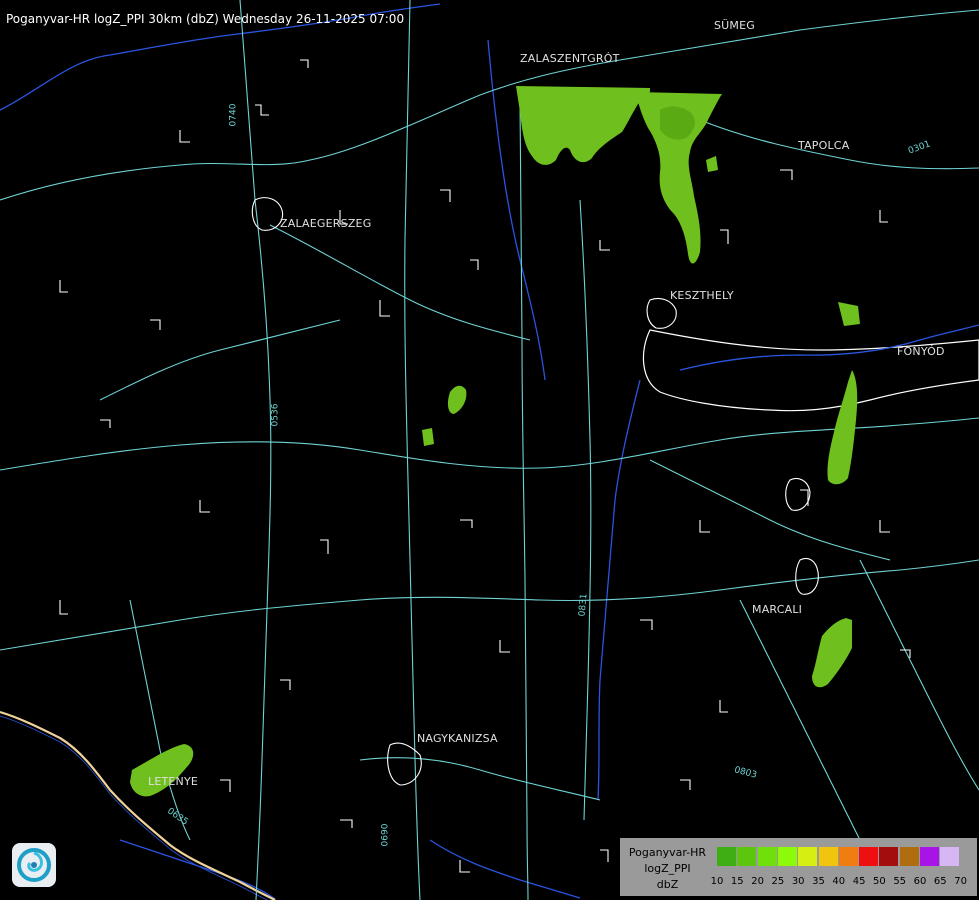  What do you see at coordinates (757, 881) in the screenshot?
I see `legend-tick: 20` at bounding box center [757, 881].